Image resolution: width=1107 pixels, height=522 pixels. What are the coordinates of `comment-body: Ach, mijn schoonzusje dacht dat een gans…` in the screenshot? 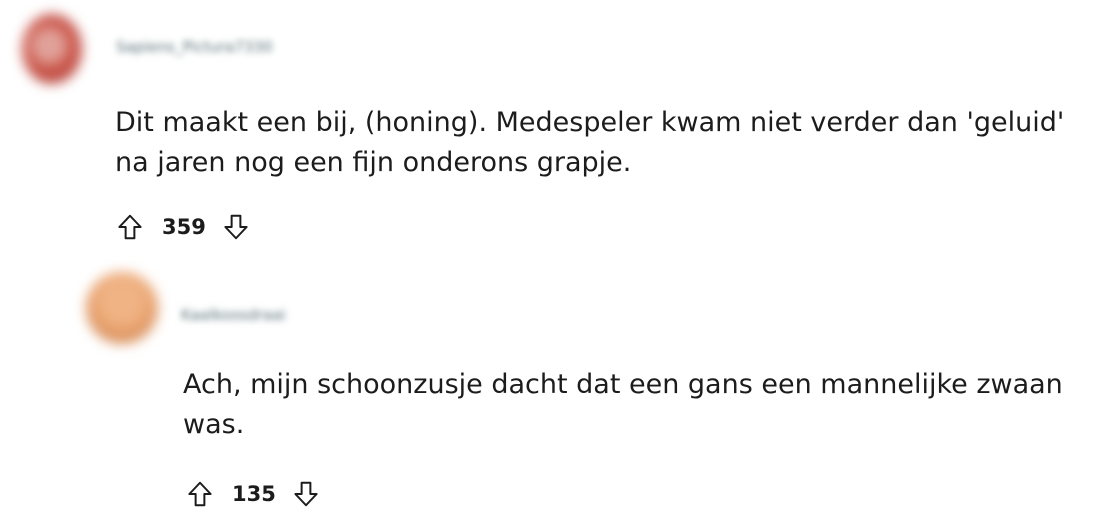 It's located at (623, 404).